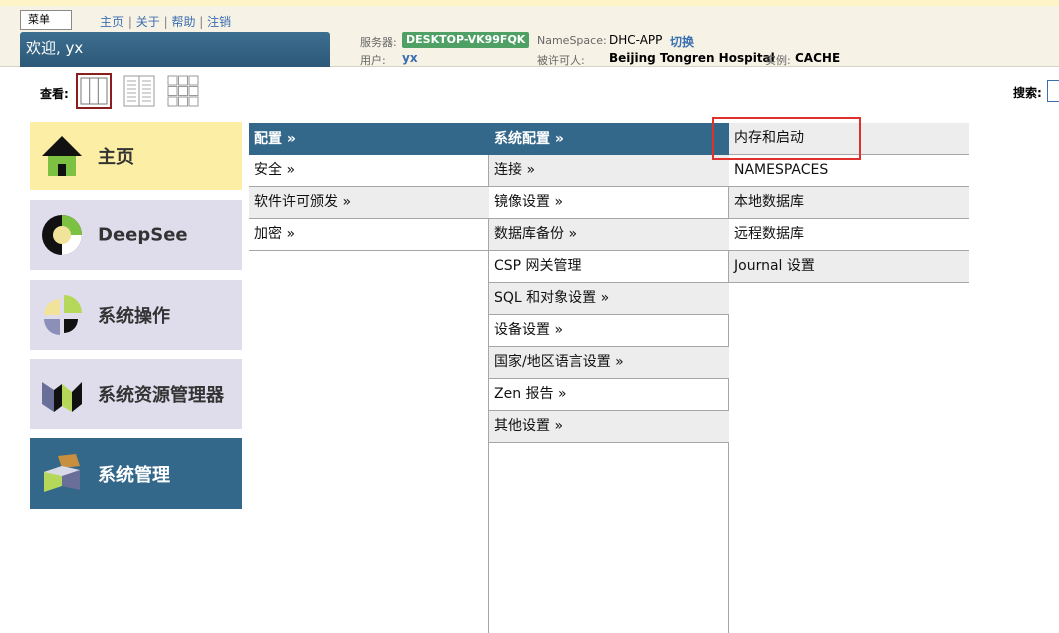 Image resolution: width=1059 pixels, height=633 pixels. Describe the element at coordinates (112, 22) in the screenshot. I see `home-link: 主页` at that location.